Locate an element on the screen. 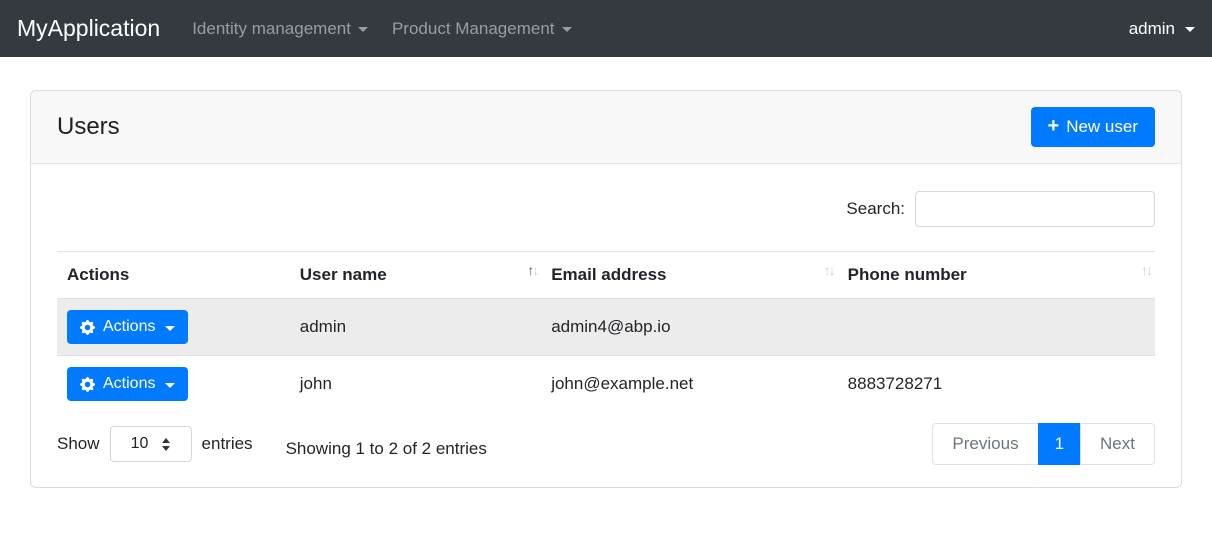 The image size is (1212, 534). pagination-next: Next is located at coordinates (1117, 444).